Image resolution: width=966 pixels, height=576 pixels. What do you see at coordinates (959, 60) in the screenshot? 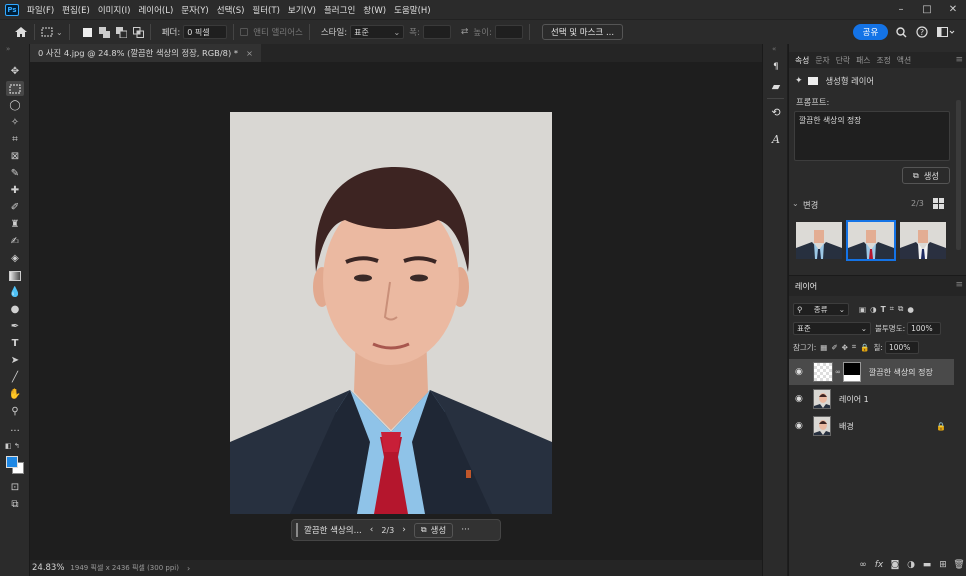
I see `panel-menu-icon: ≡` at bounding box center [959, 60].